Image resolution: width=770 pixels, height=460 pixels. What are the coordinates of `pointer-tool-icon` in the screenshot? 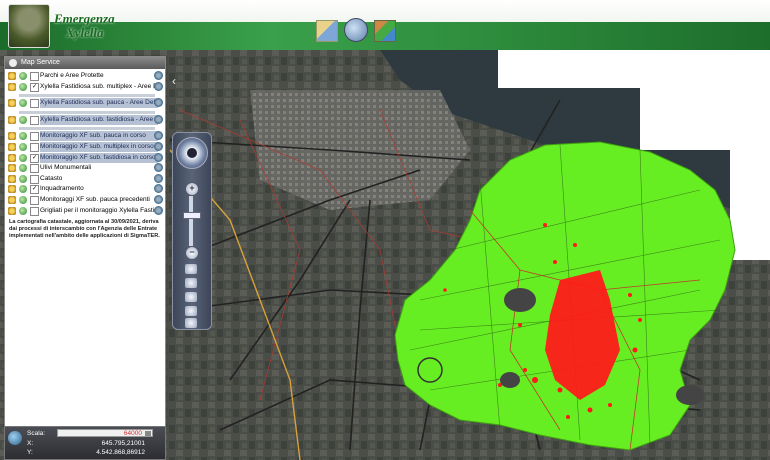 It's located at (191, 269).